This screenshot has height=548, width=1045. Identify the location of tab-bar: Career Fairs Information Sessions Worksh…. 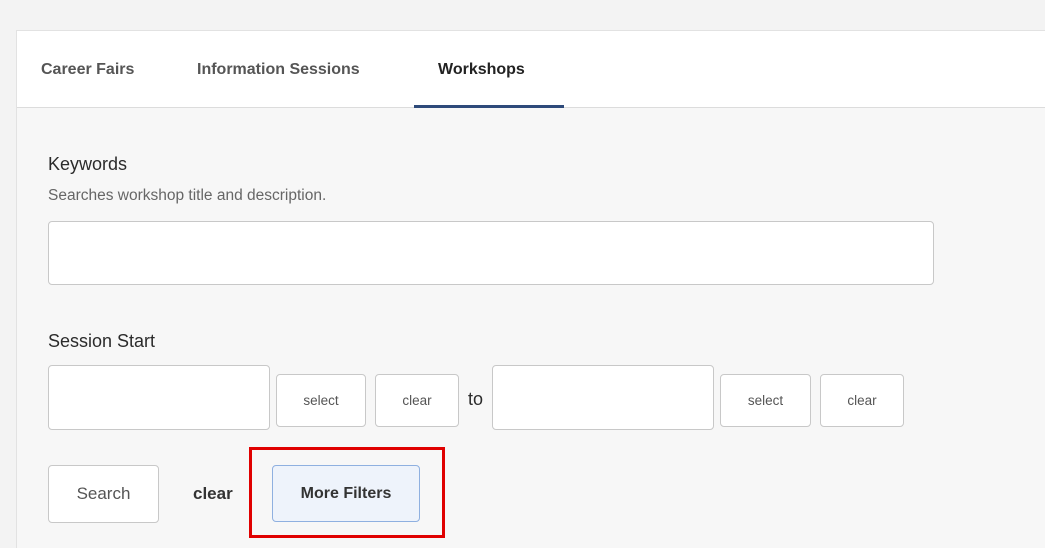
(531, 69).